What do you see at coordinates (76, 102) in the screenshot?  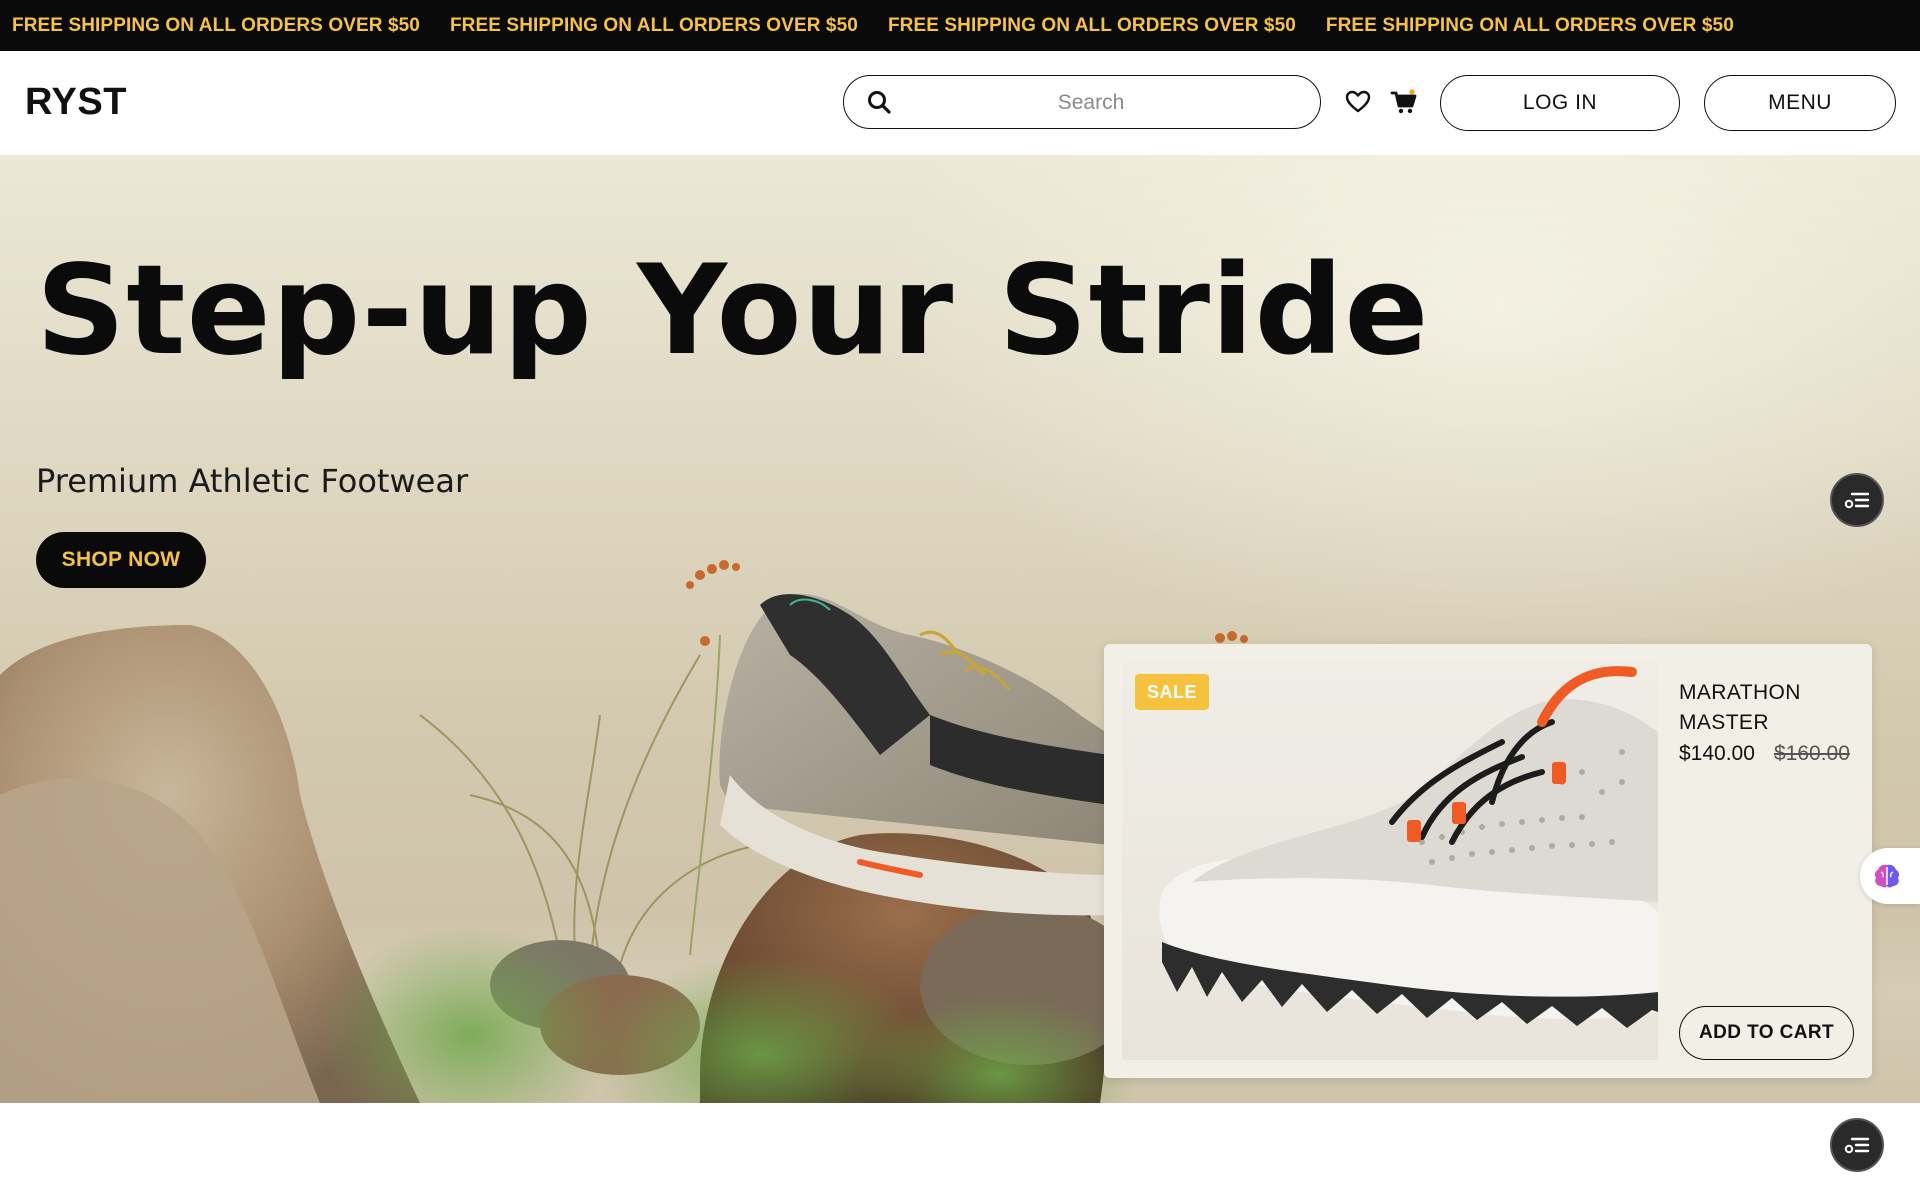 I see `logo: RYST` at bounding box center [76, 102].